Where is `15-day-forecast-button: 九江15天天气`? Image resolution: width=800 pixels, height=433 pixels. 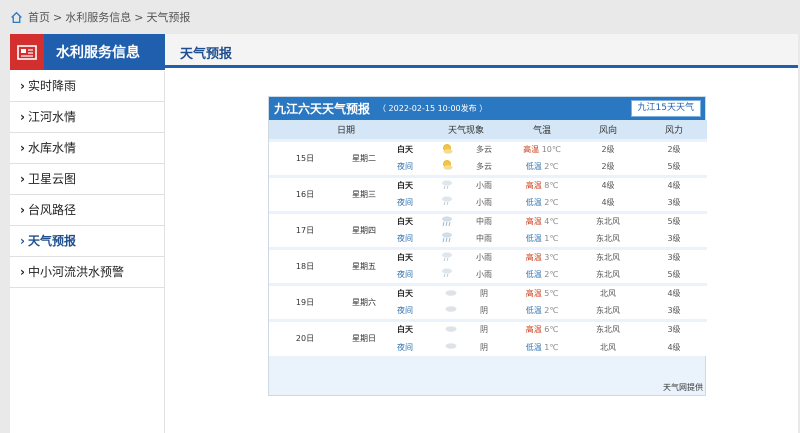 15-day-forecast-button: 九江15天天气 is located at coordinates (665, 108).